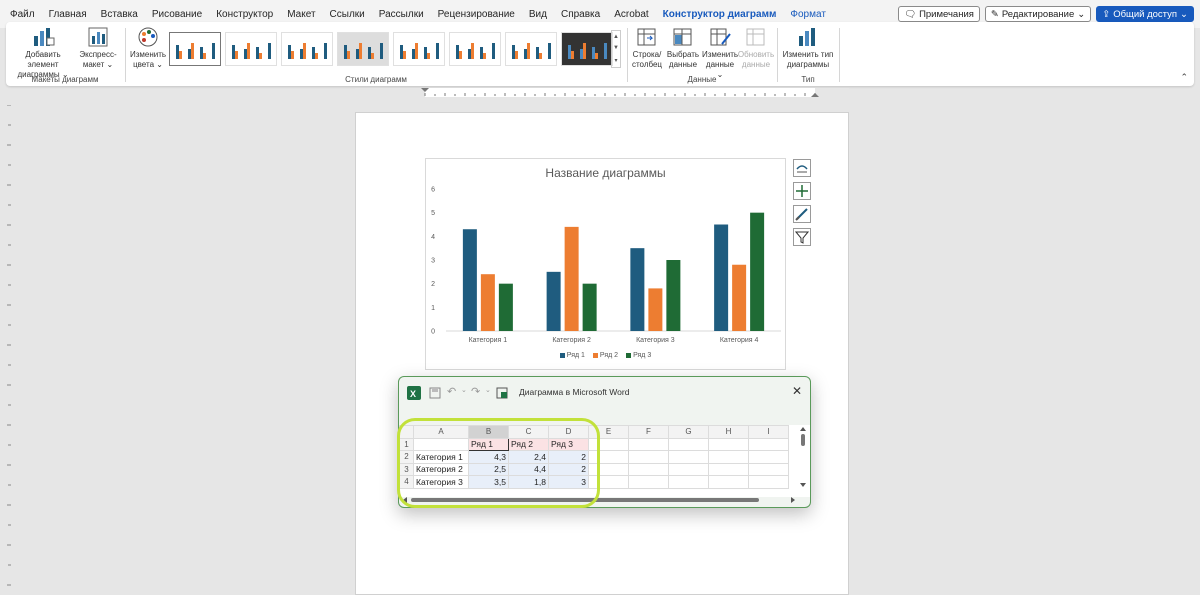 The image size is (1200, 595). Describe the element at coordinates (98, 48) in the screenshot. I see `quick-layout-button: Экспресс- макет ⌄` at that location.